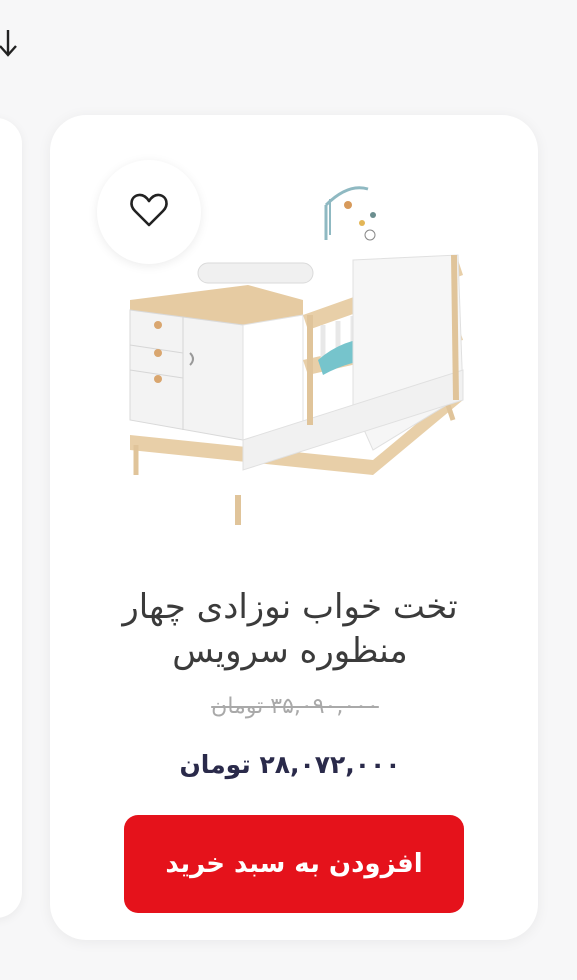  I want to click on add-to-cart-button: افزودن به سبد خرید, so click(294, 864).